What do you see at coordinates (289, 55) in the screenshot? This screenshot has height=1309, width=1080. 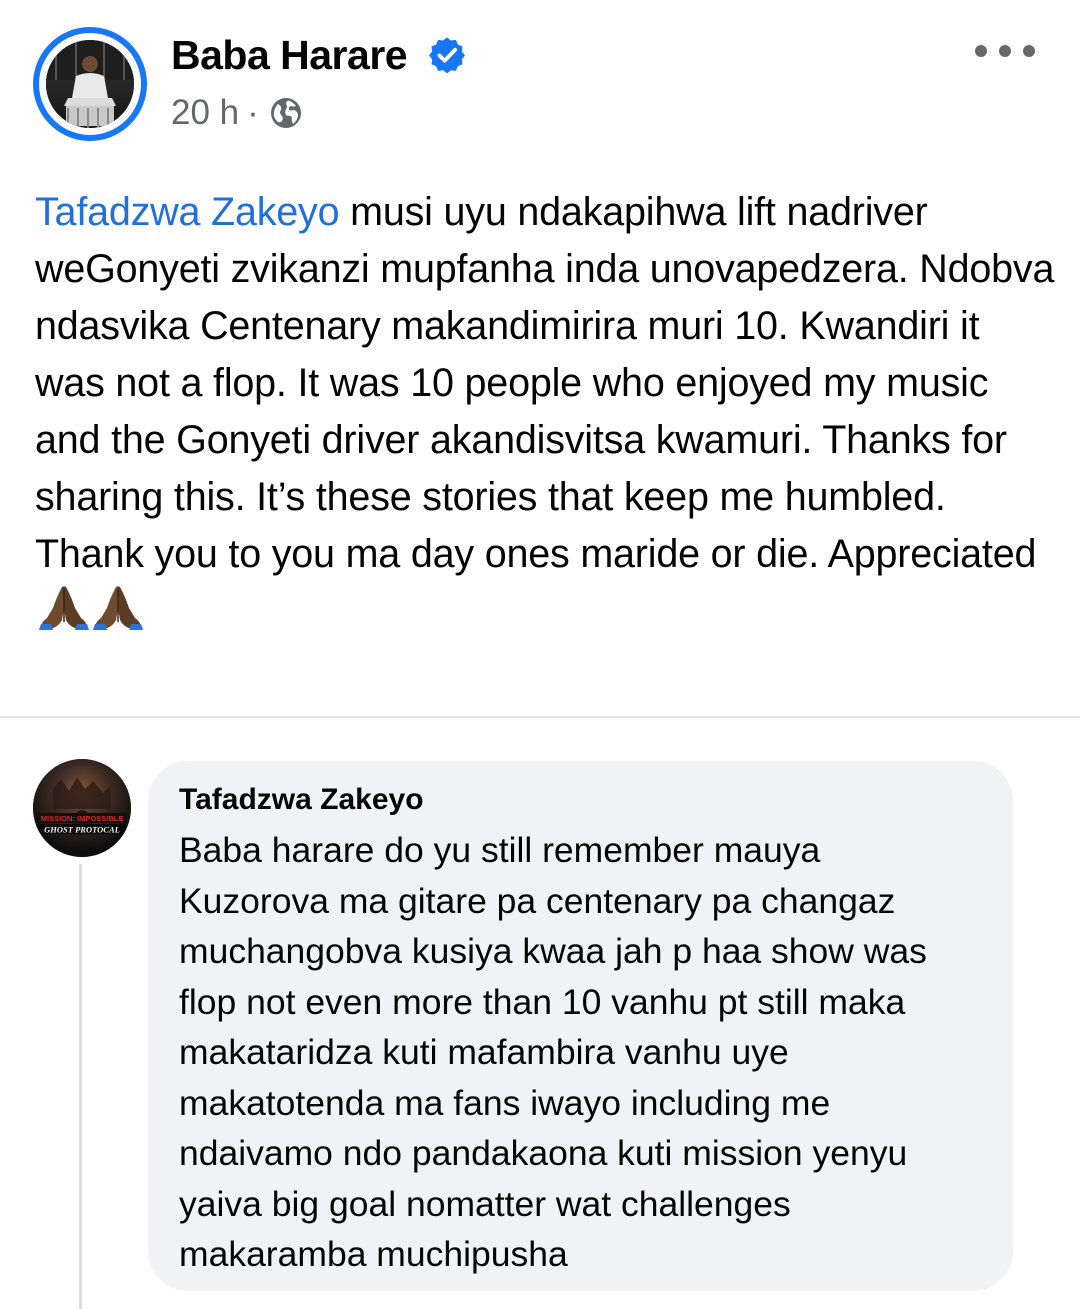 I see `author-name: Baba Harare` at bounding box center [289, 55].